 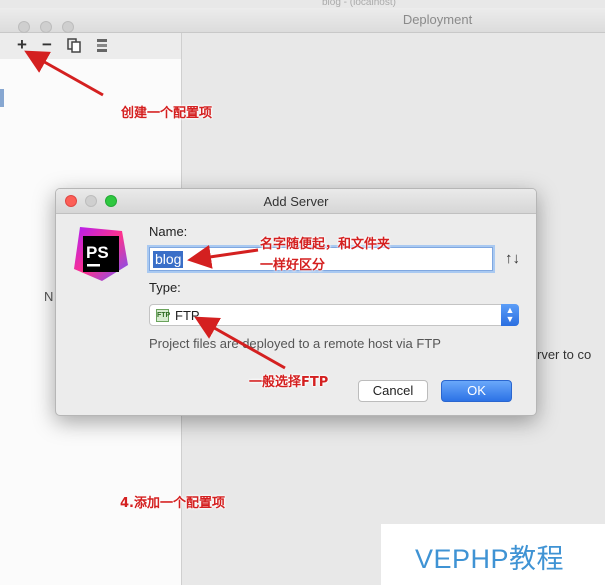 What do you see at coordinates (393, 391) in the screenshot?
I see `cancel-button: Cancel` at bounding box center [393, 391].